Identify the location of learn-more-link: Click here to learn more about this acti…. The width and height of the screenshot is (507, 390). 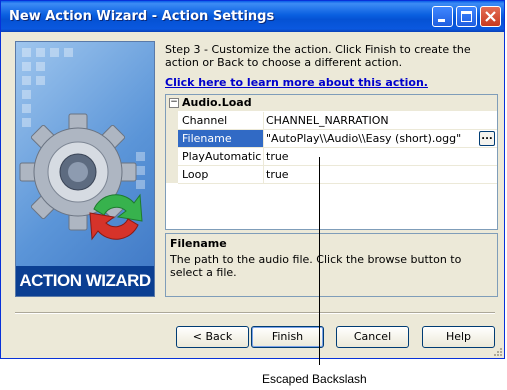
(296, 82).